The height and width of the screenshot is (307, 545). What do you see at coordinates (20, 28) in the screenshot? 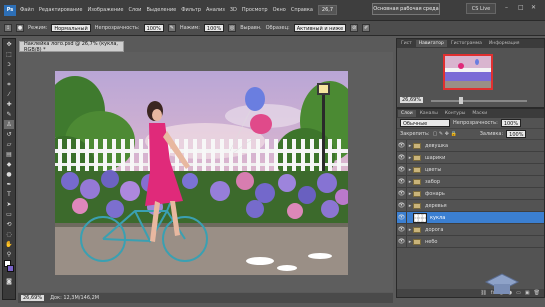
I see `brush-preset-icon: ●` at bounding box center [20, 28].